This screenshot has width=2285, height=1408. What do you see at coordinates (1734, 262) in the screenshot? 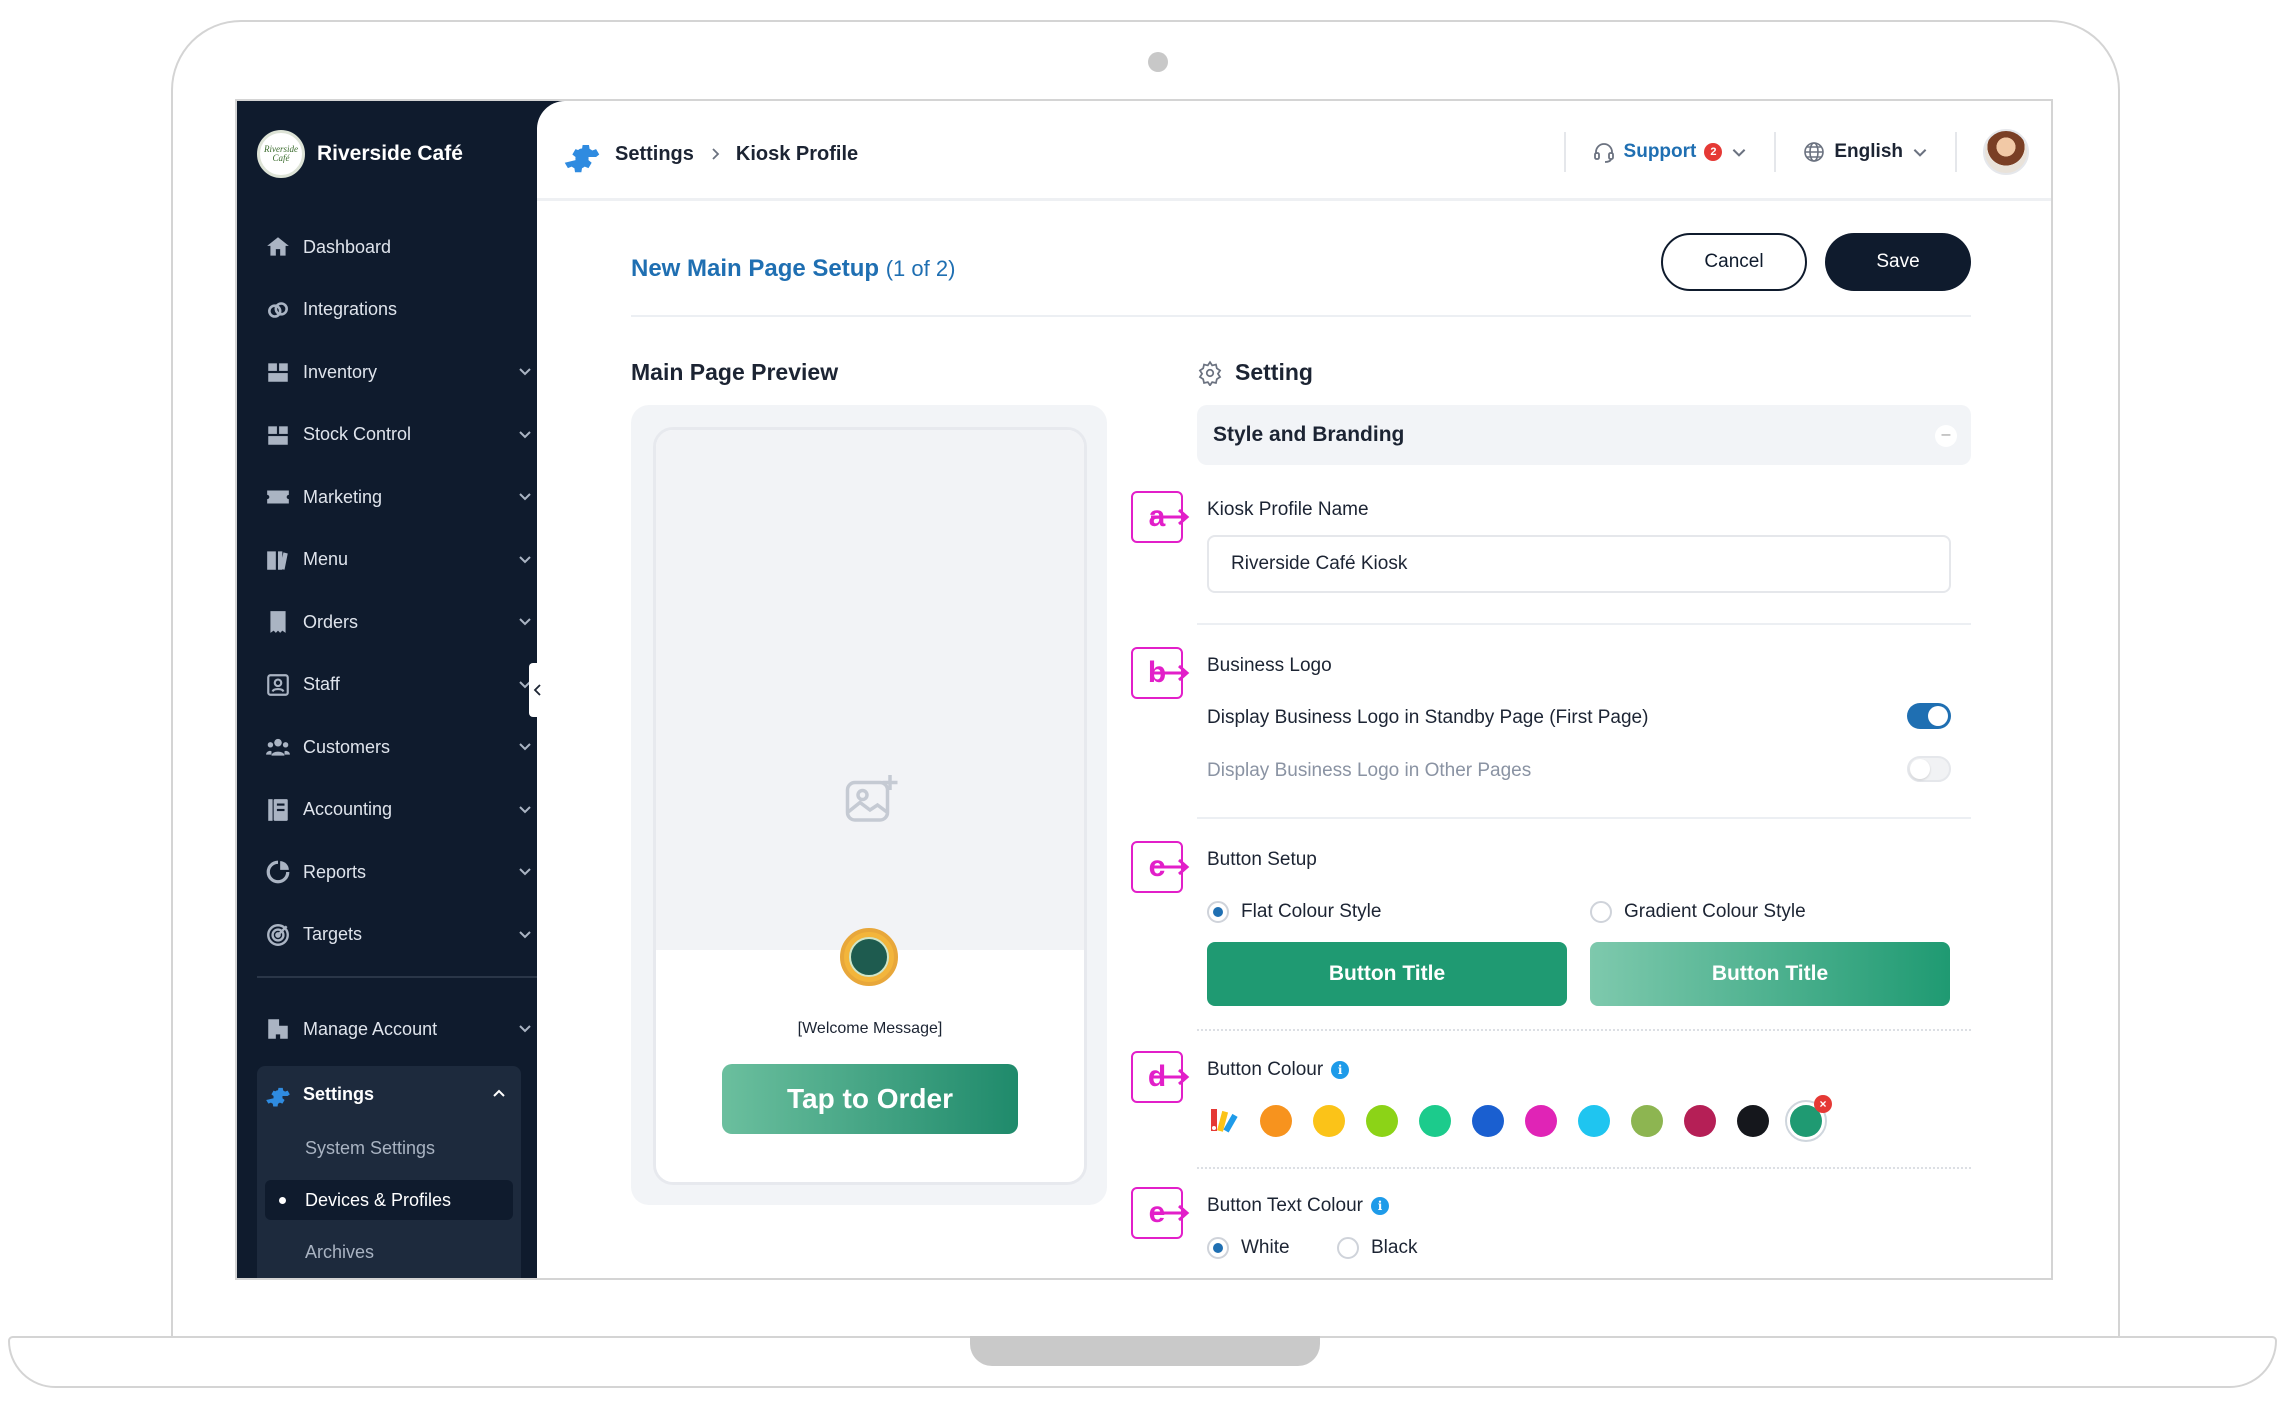
I see `cancel-button: Cancel` at bounding box center [1734, 262].